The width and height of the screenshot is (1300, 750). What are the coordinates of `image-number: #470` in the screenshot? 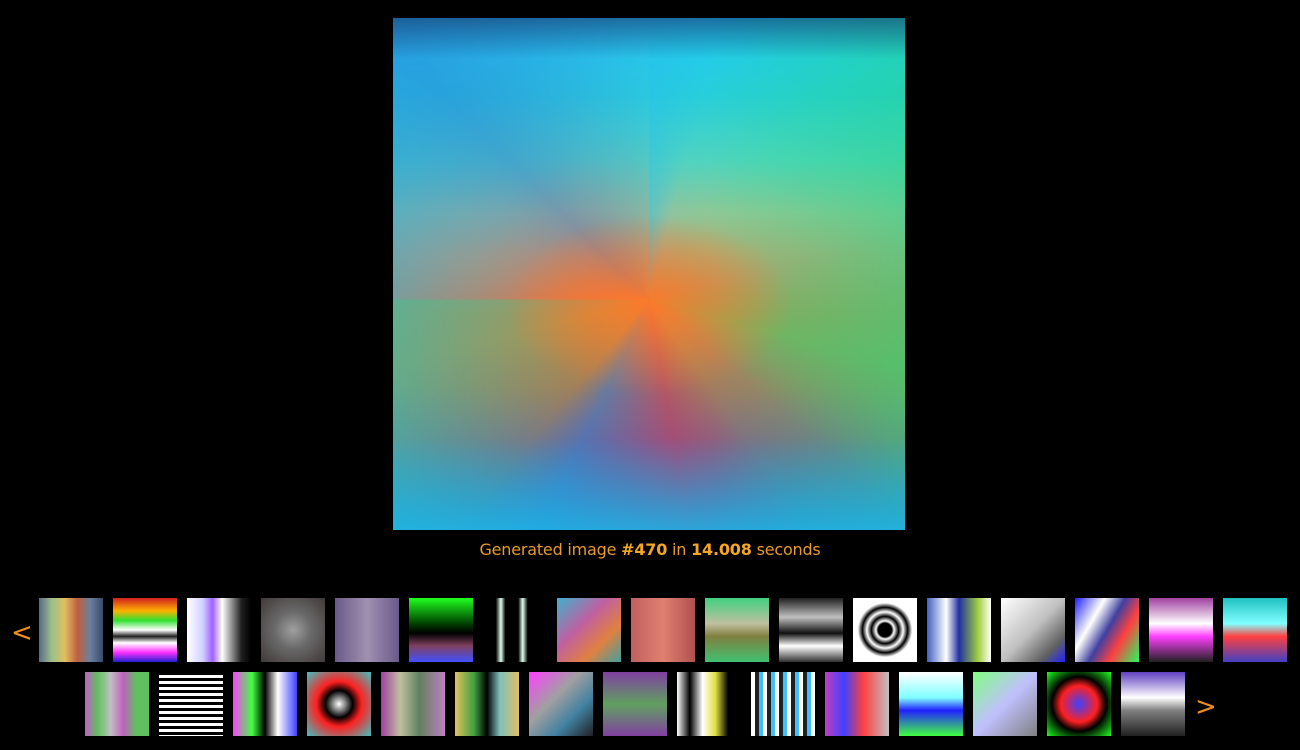 It's located at (644, 549).